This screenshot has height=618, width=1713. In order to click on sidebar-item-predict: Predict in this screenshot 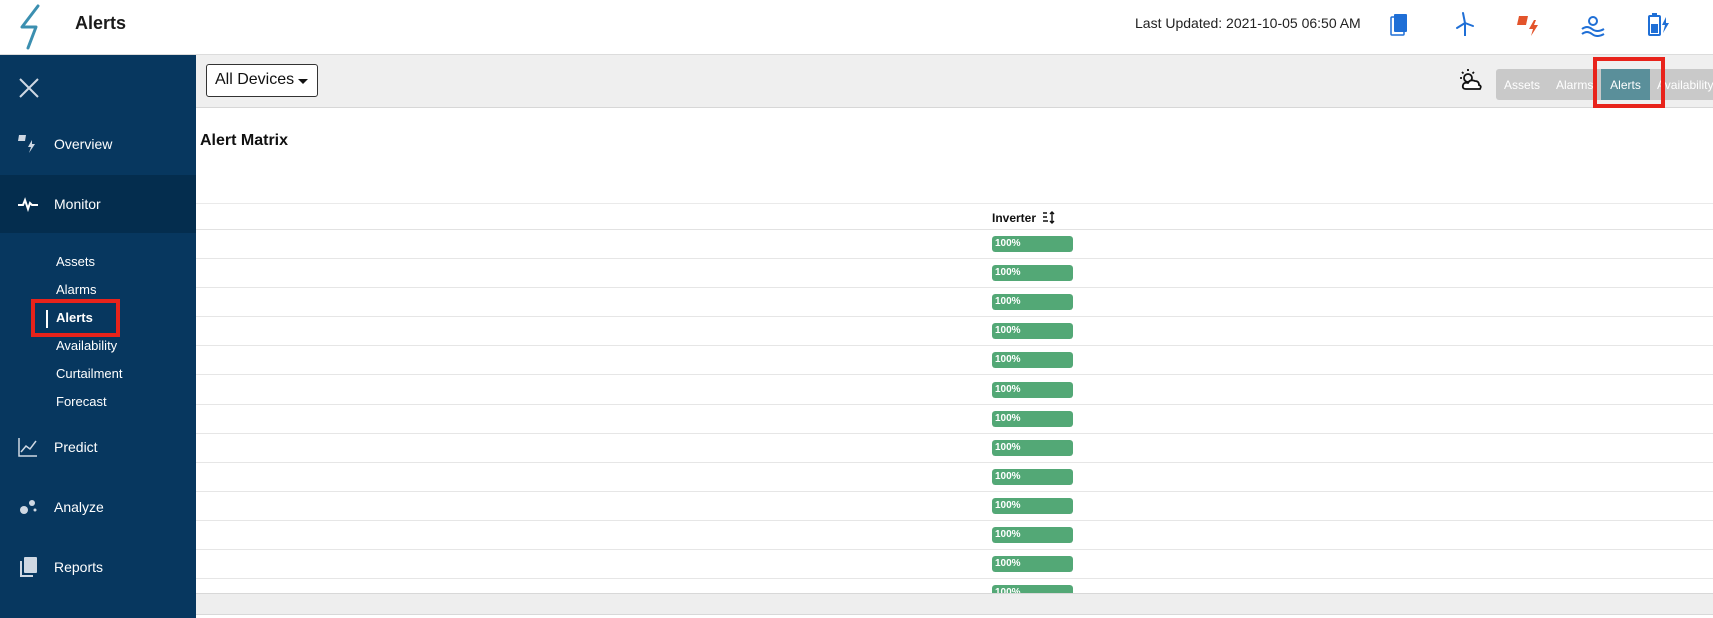, I will do `click(98, 447)`.